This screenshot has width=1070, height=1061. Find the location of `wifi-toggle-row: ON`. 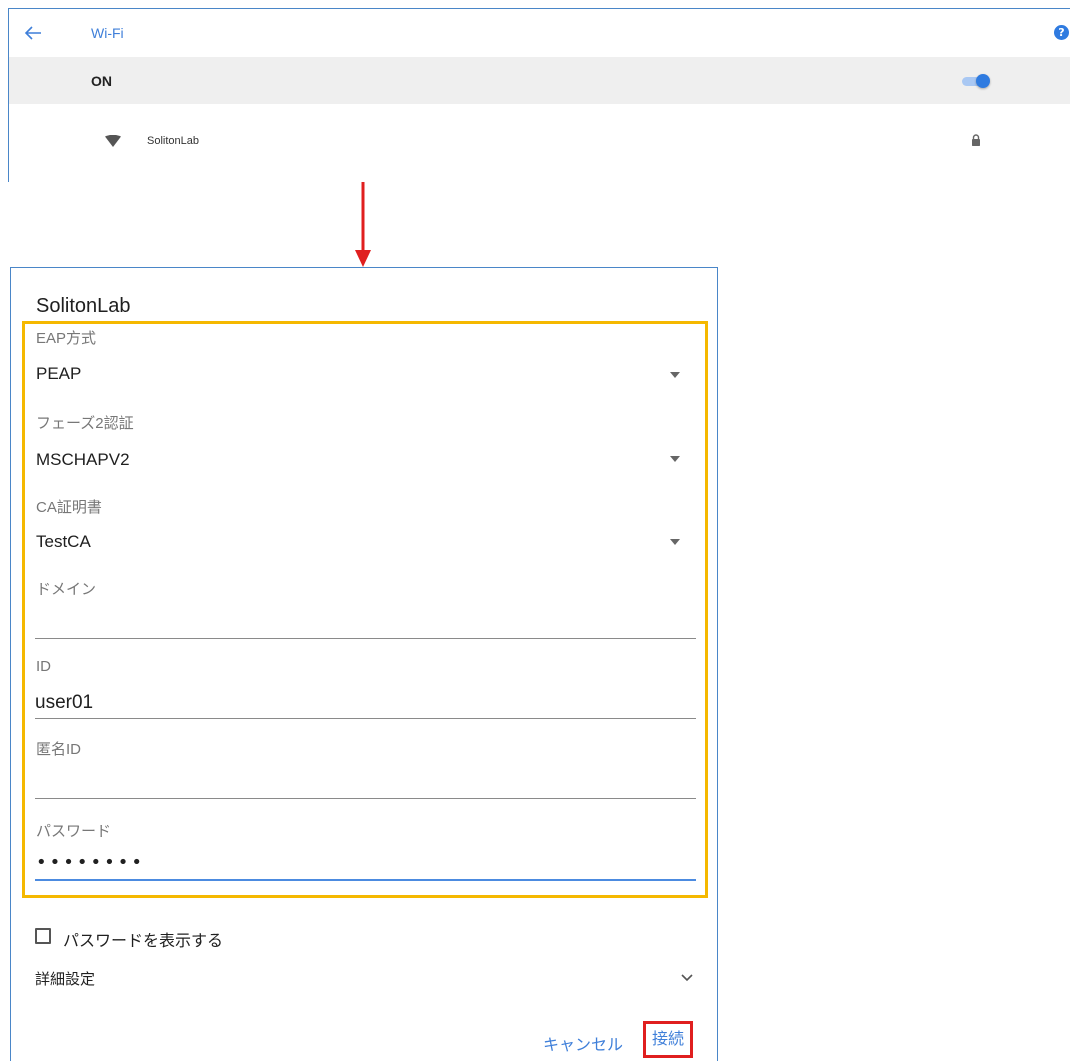

wifi-toggle-row: ON is located at coordinates (539, 80).